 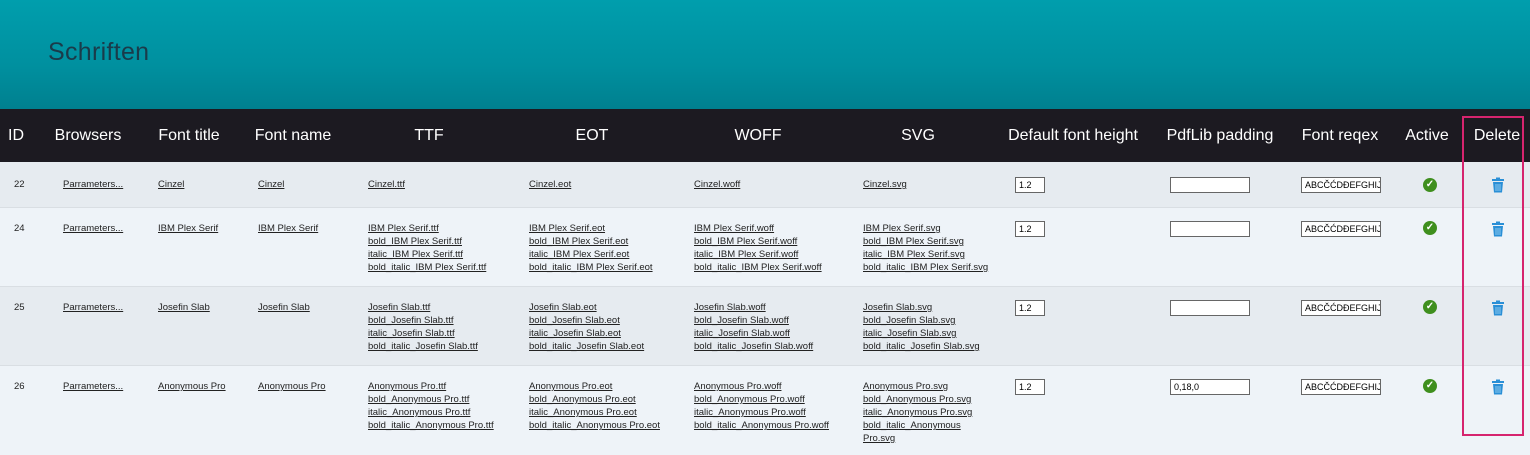 What do you see at coordinates (925, 254) in the screenshot?
I see `svg-file-link: italic_IBM Plex Serif.svg` at bounding box center [925, 254].